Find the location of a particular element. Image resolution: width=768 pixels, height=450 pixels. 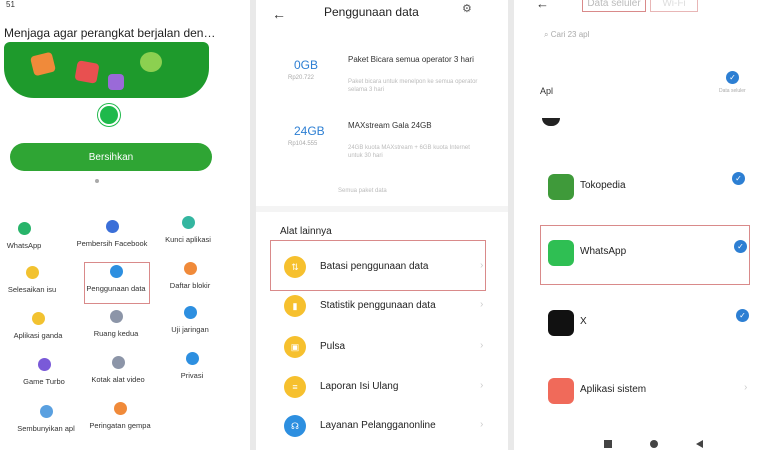

page-title: Penggunaan data is located at coordinates (371, 12).